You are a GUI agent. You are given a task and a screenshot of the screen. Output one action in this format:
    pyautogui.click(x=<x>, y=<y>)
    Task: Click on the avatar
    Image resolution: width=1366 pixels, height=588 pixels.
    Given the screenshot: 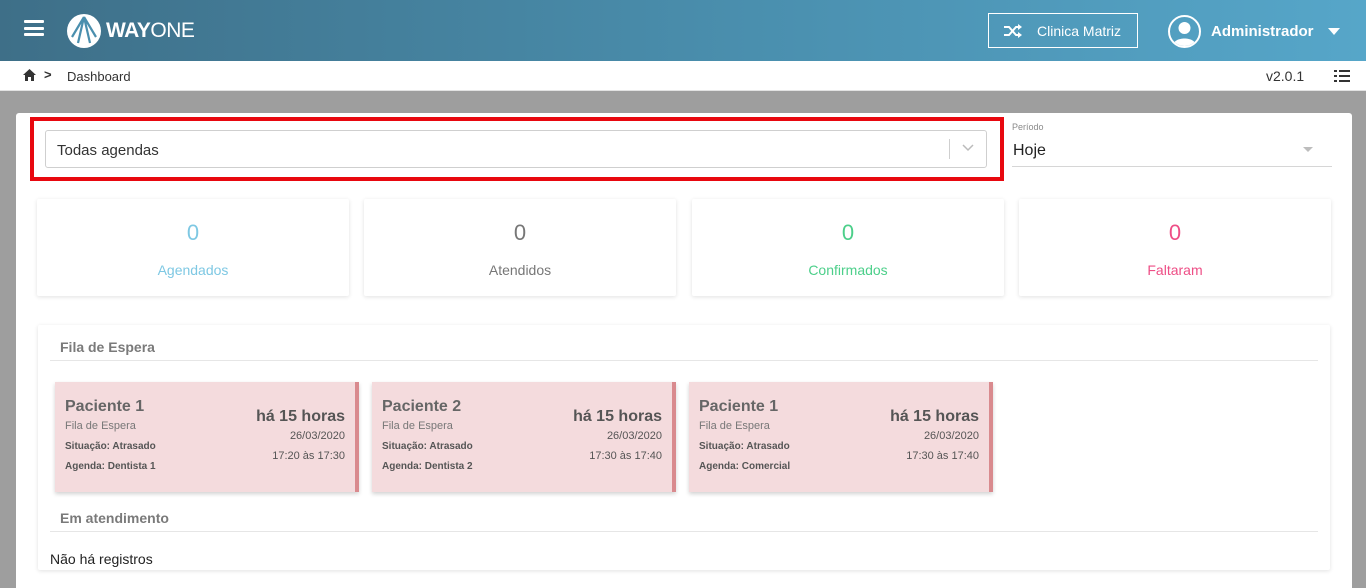 What is the action you would take?
    pyautogui.click(x=1184, y=31)
    